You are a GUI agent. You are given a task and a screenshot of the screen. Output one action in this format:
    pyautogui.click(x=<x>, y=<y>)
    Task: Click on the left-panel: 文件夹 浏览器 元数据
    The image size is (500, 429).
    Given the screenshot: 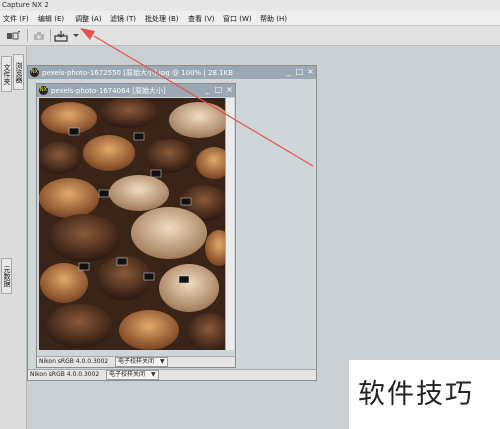 What is the action you would take?
    pyautogui.click(x=13, y=237)
    